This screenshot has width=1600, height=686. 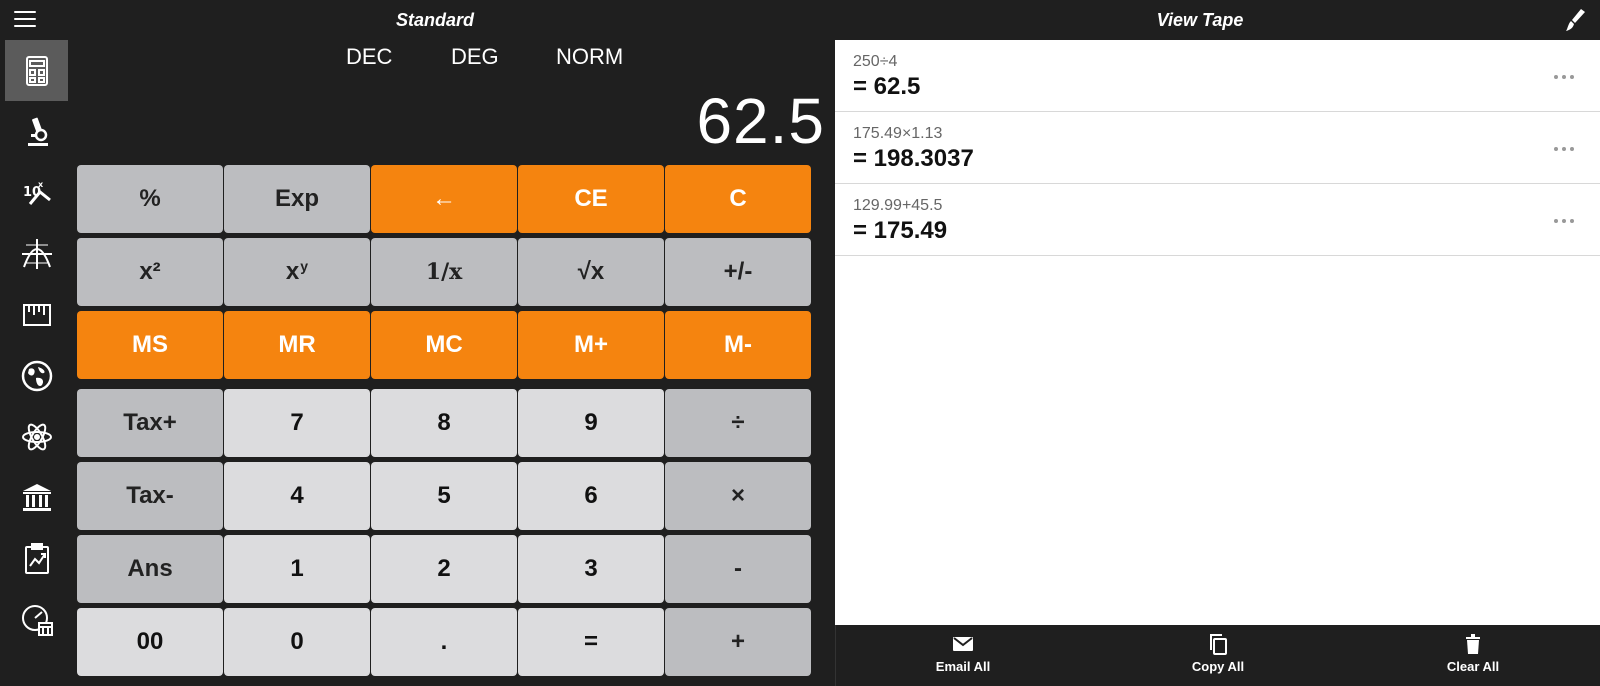 I want to click on svg-text: x, so click(x=41, y=184).